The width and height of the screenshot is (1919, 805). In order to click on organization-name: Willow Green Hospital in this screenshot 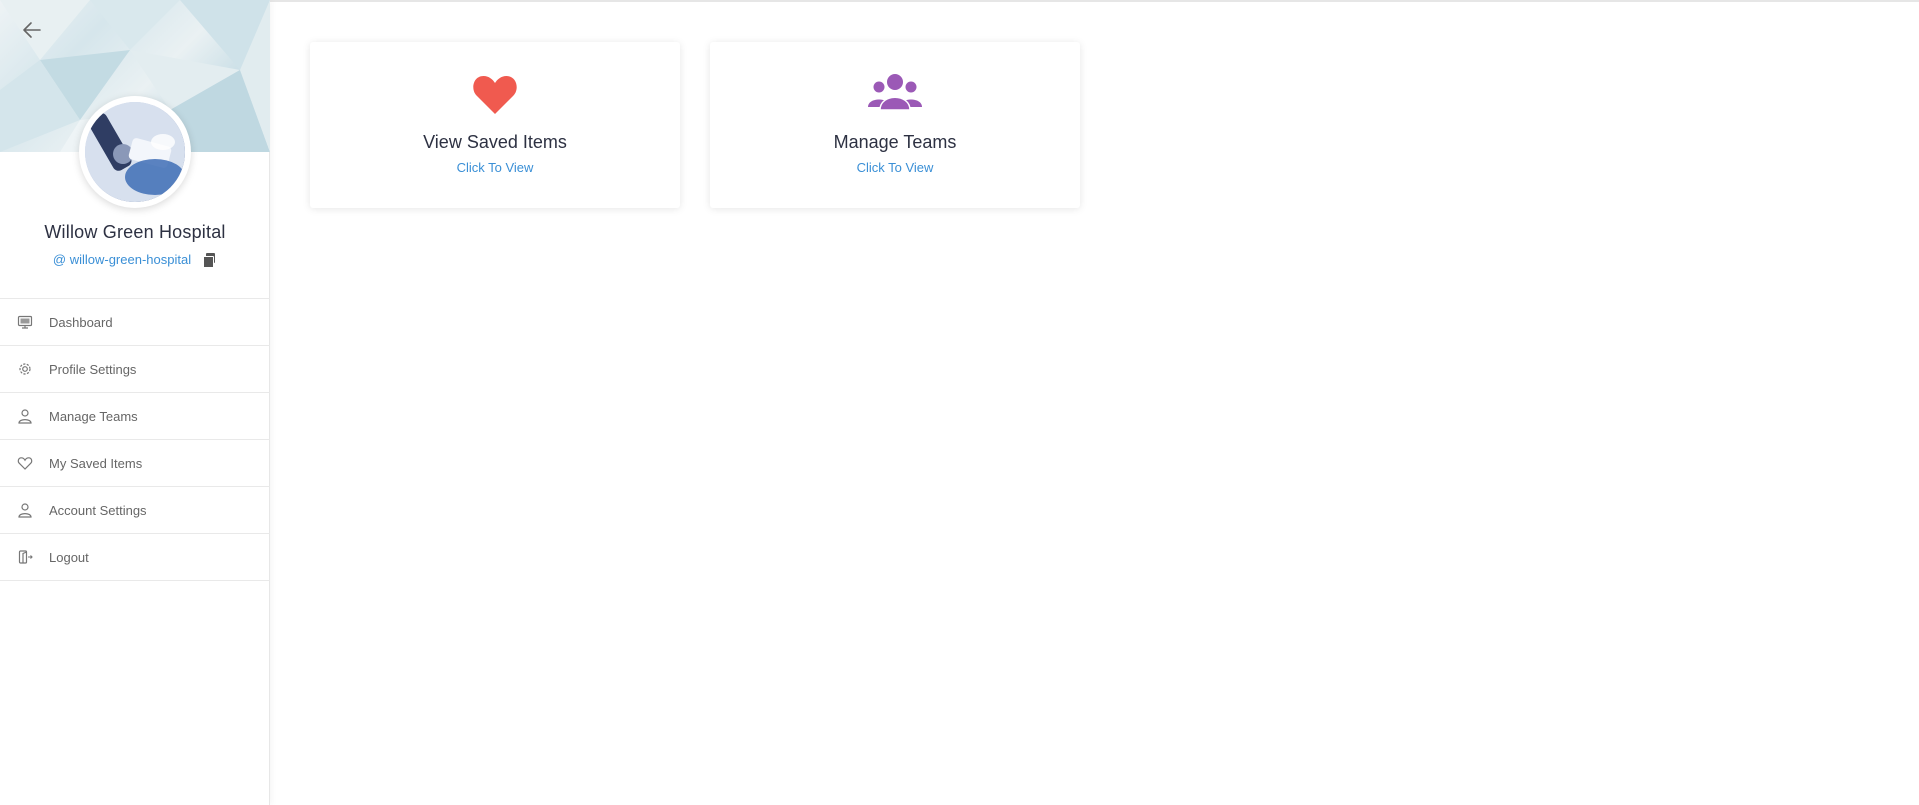, I will do `click(135, 232)`.